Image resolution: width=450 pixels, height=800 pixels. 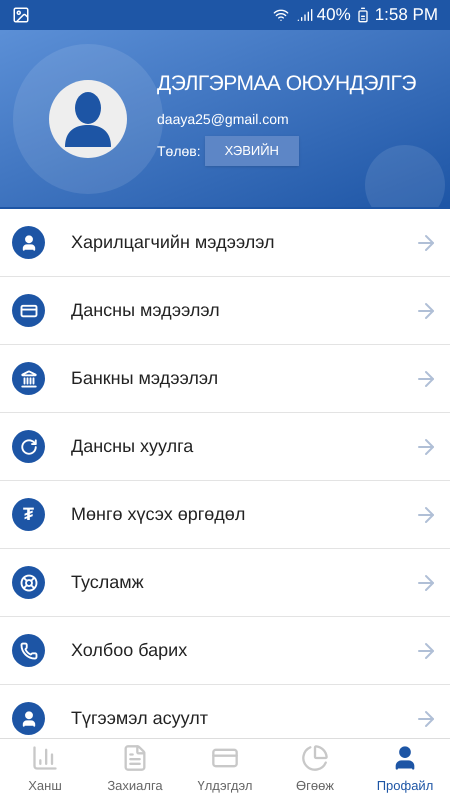 What do you see at coordinates (28, 446) in the screenshot?
I see `refresh-icon` at bounding box center [28, 446].